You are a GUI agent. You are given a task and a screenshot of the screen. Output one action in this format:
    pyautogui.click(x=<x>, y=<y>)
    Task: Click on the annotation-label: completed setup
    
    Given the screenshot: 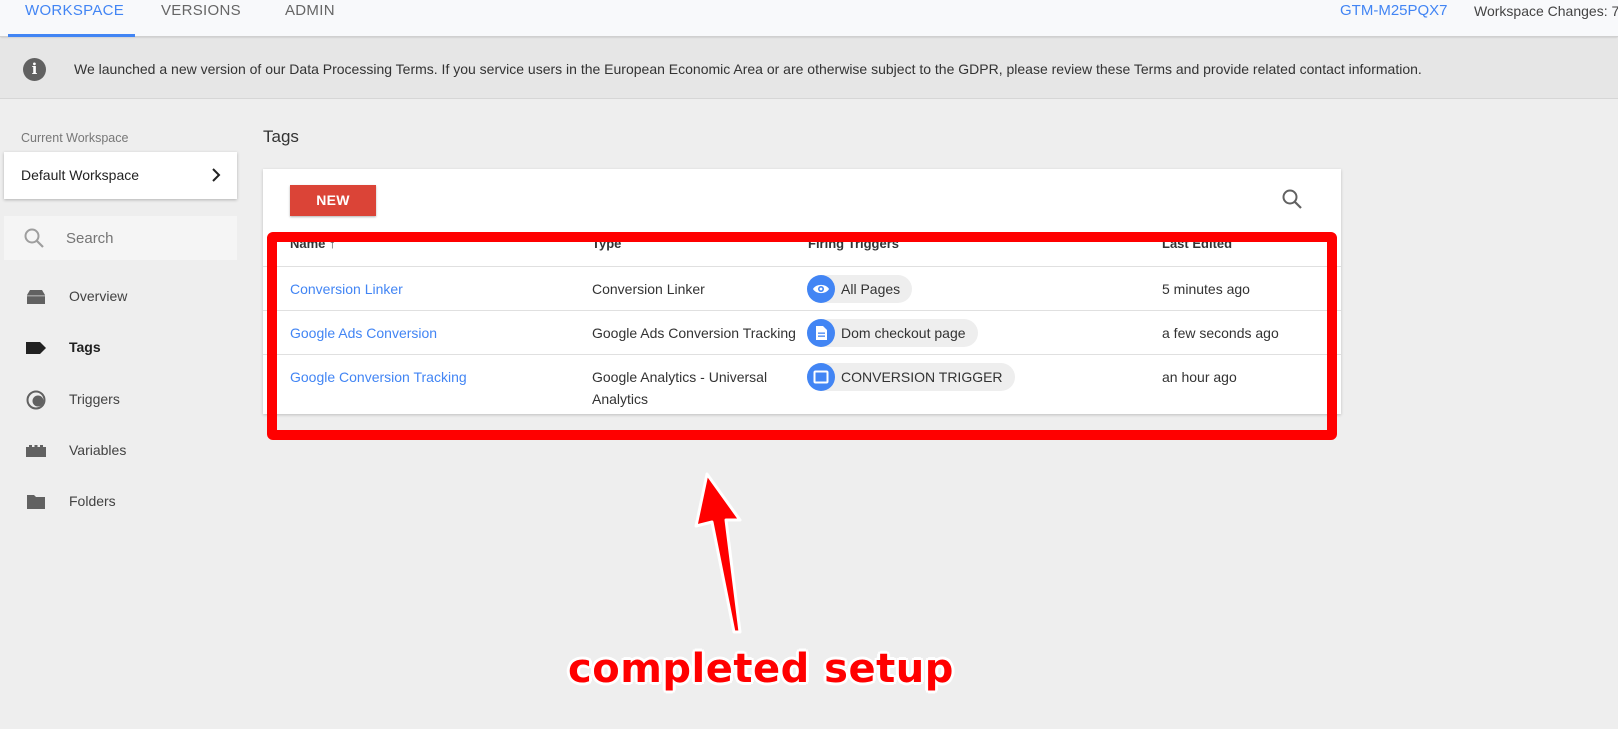 What is the action you would take?
    pyautogui.click(x=761, y=669)
    